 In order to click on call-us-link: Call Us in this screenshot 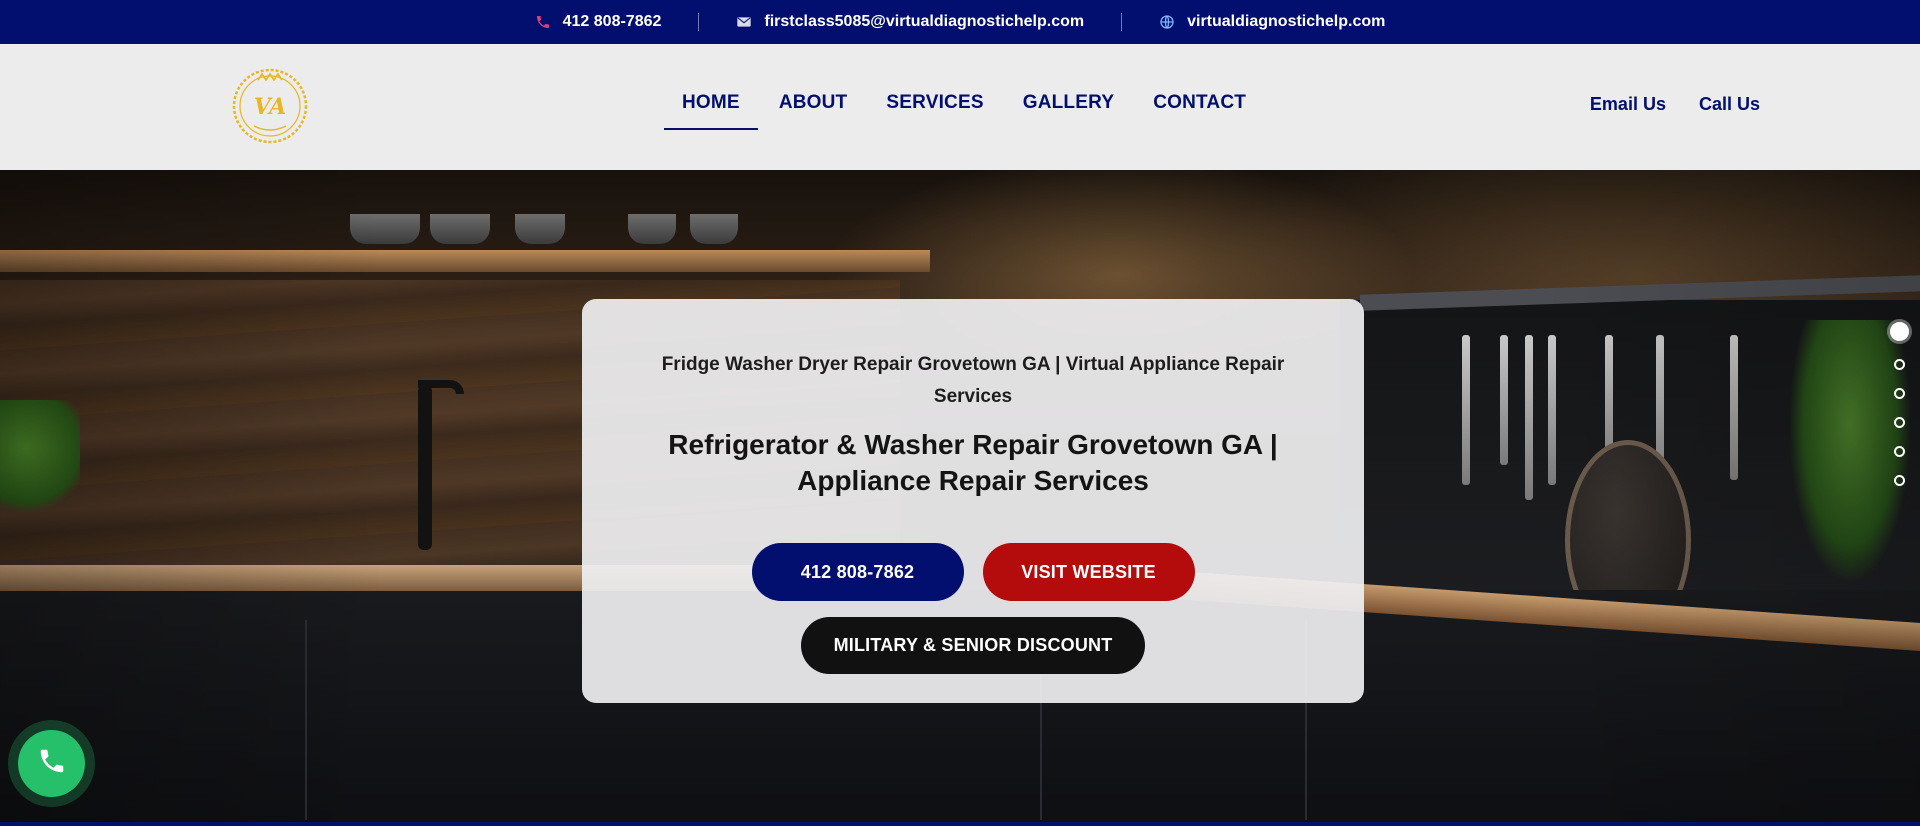, I will do `click(1729, 104)`.